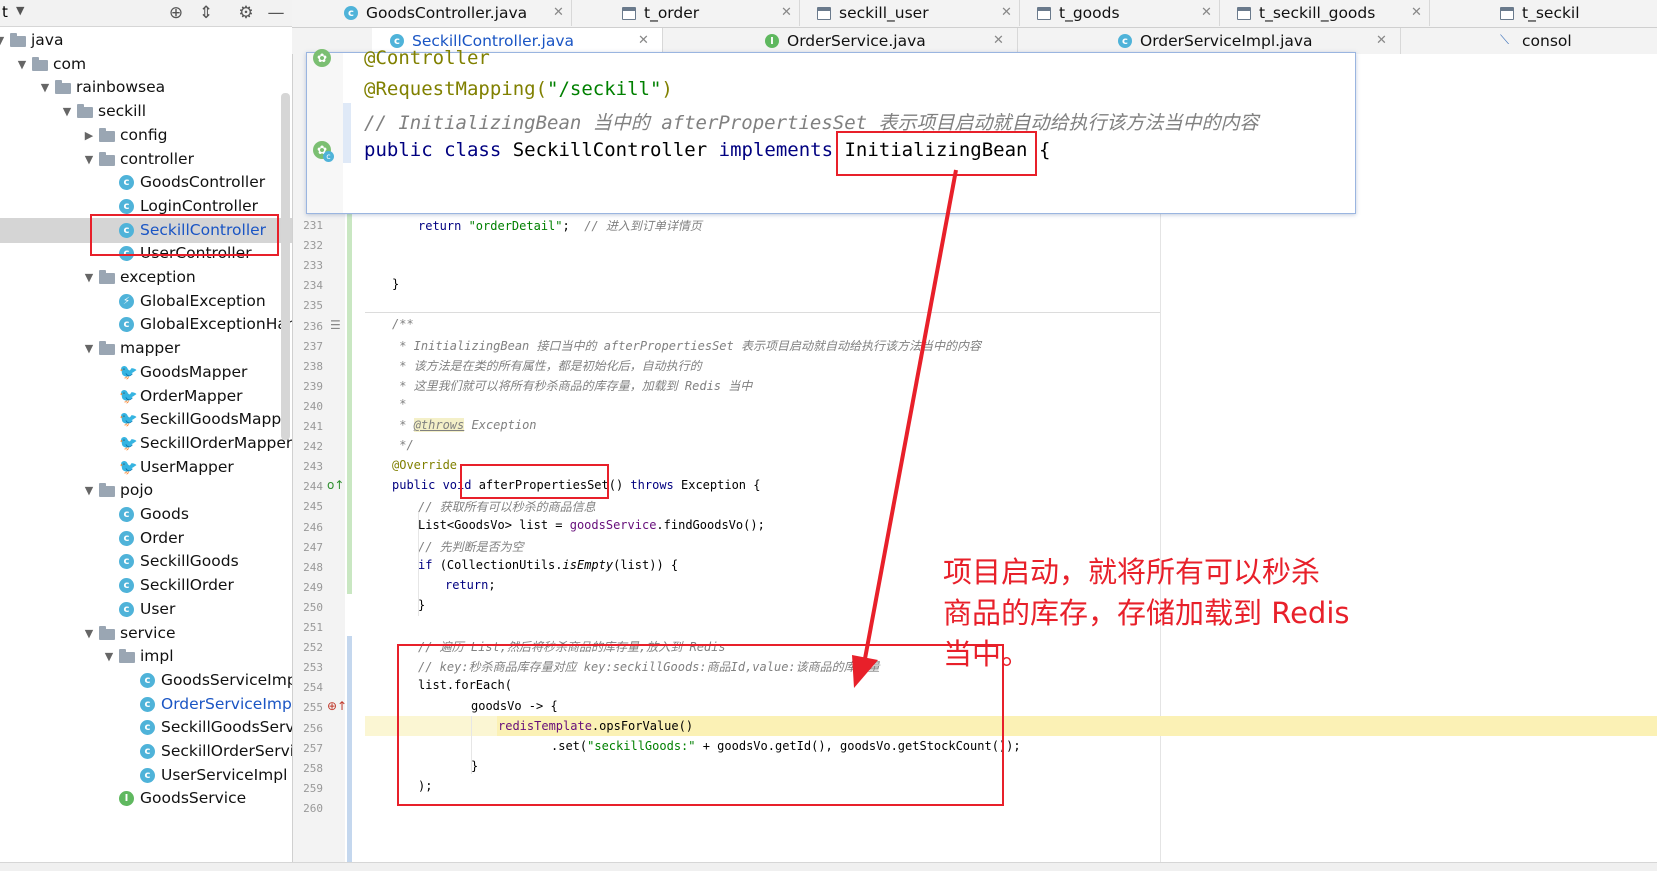 The image size is (1657, 871). Describe the element at coordinates (1146, 613) in the screenshot. I see `annotation-note: 项目启动，就将所有可以秒杀 商品的库存，存储加载到 Redis 当中。` at that location.